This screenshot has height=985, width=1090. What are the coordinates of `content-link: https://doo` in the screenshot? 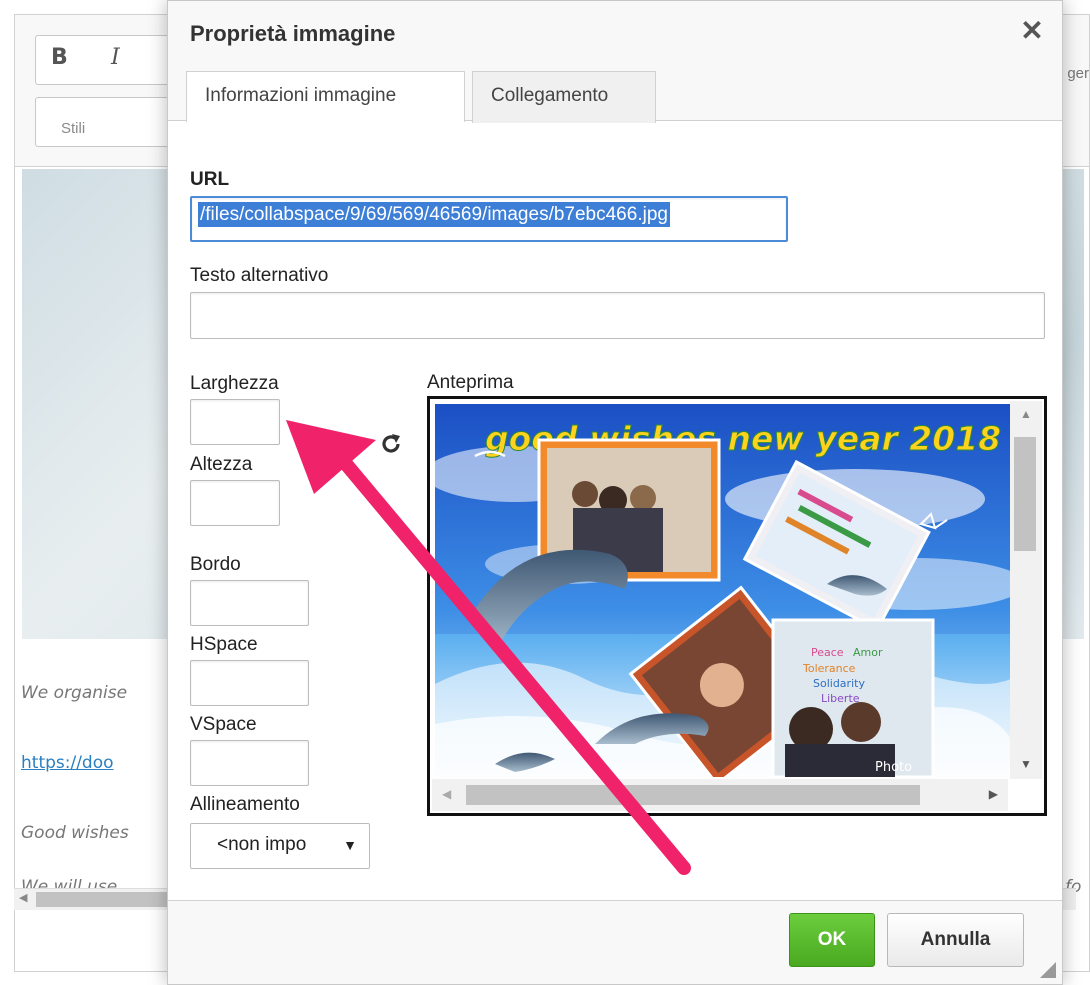 It's located at (67, 763).